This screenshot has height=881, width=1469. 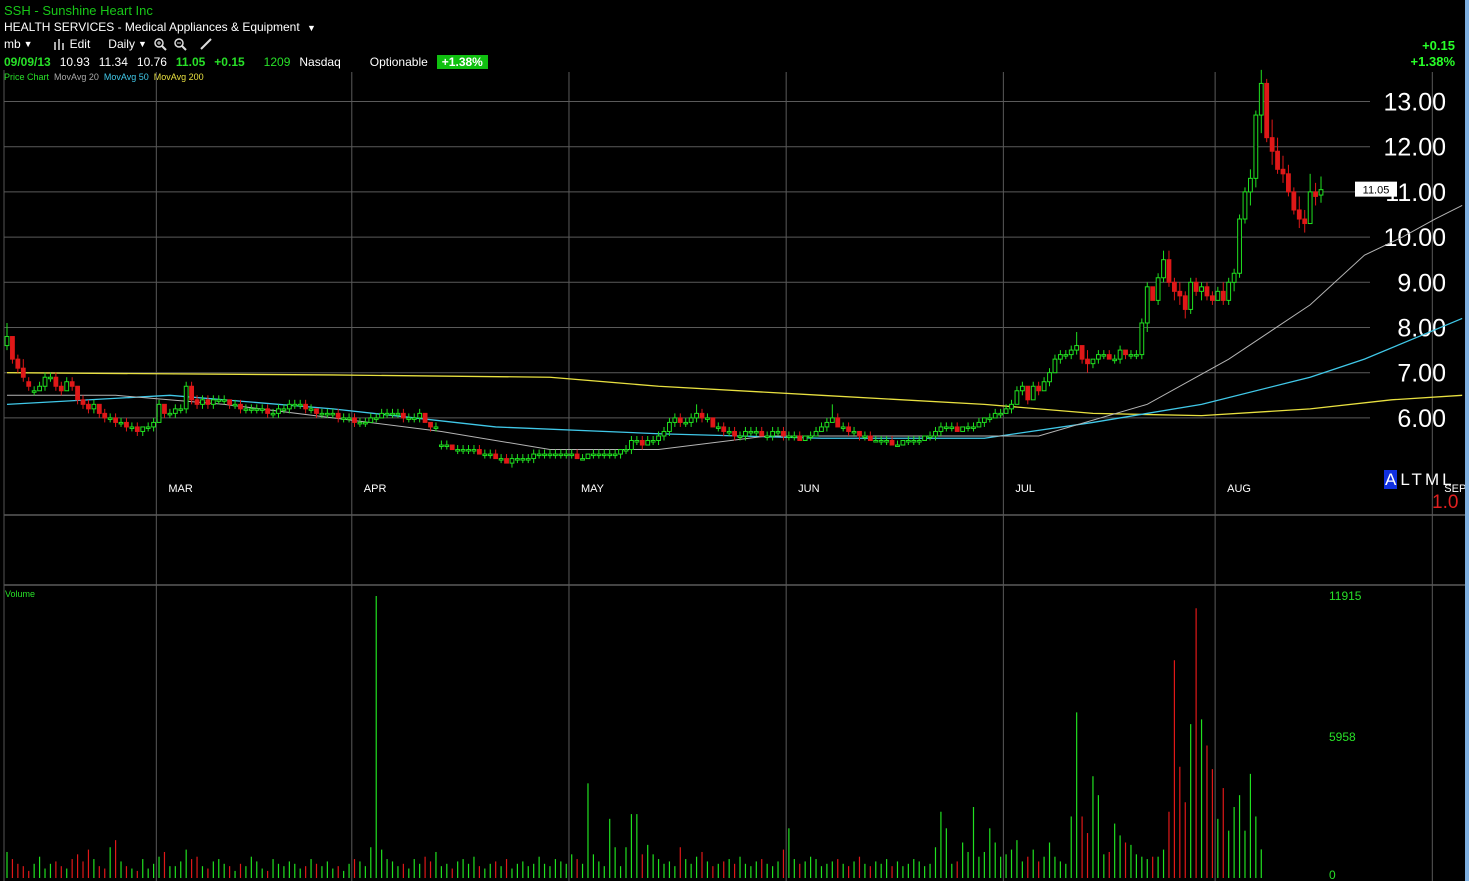 What do you see at coordinates (1445, 503) in the screenshot?
I see `scale-factor: 1.0` at bounding box center [1445, 503].